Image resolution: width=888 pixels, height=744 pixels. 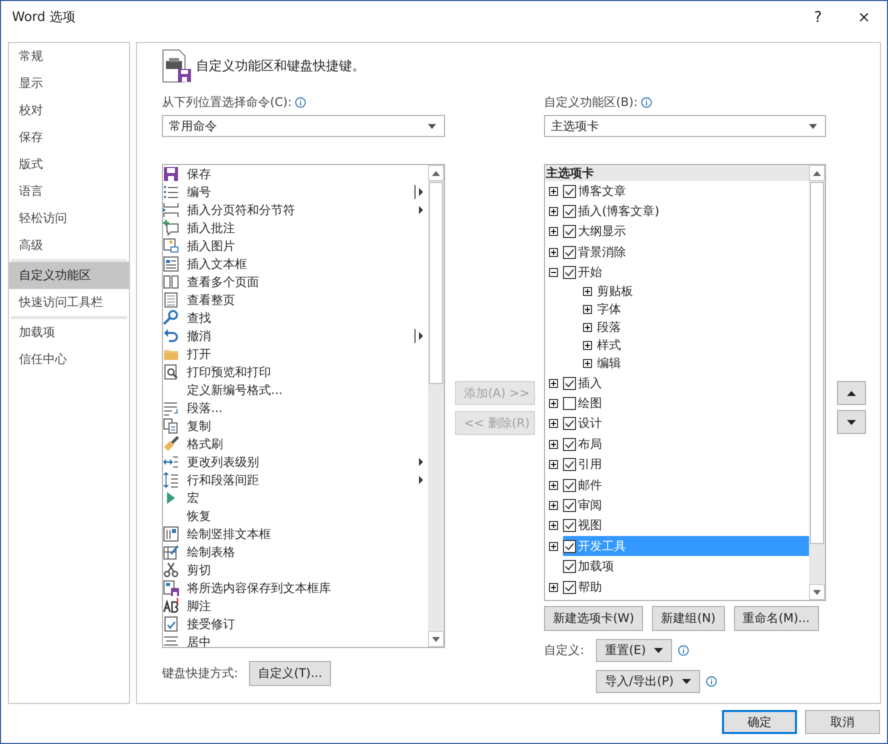 What do you see at coordinates (609, 345) in the screenshot?
I see `tree-item: 样式` at bounding box center [609, 345].